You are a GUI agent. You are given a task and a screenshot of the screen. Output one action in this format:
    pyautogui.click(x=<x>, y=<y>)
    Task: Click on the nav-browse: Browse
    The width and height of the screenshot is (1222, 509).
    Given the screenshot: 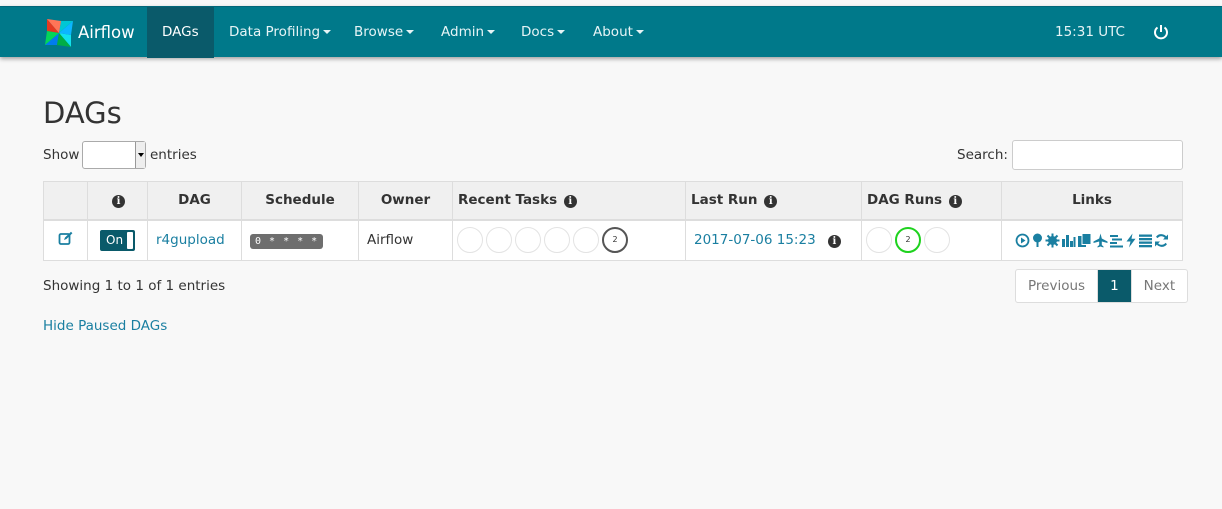 What is the action you would take?
    pyautogui.click(x=384, y=32)
    